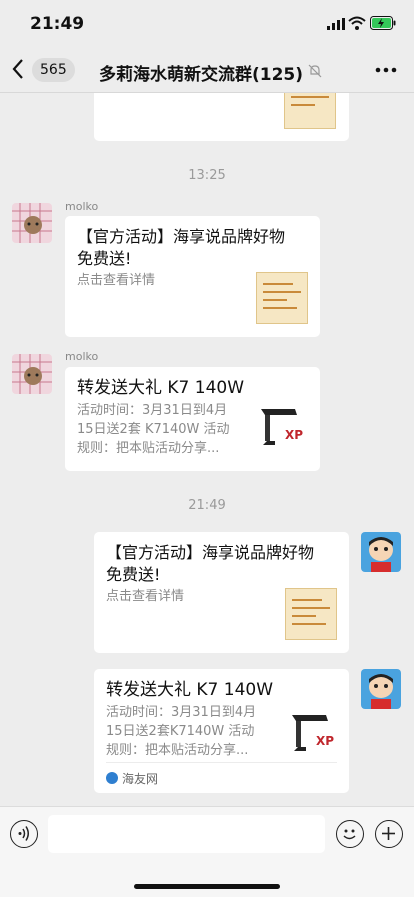  Describe the element at coordinates (53, 70) in the screenshot. I see `unread-count-badge: 565` at that location.